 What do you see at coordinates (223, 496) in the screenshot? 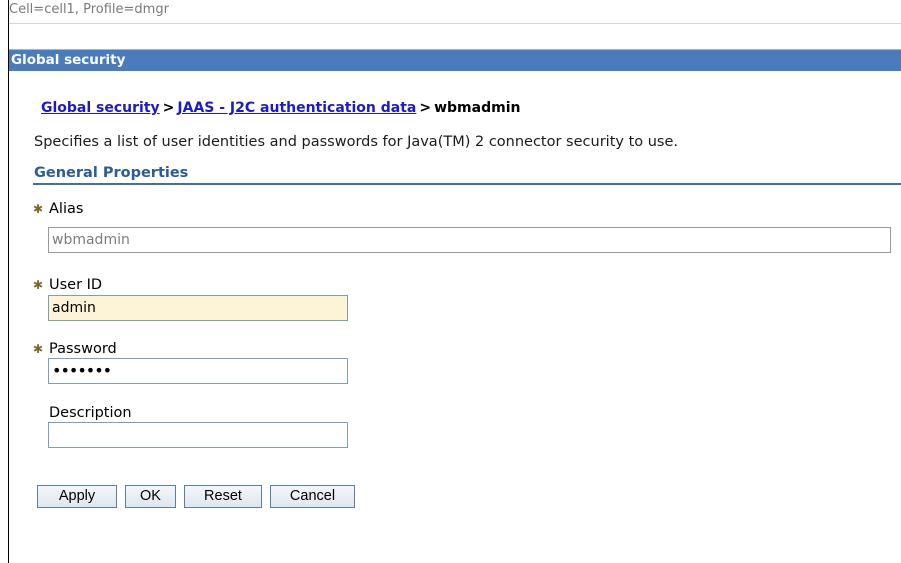
I see `reset-button: Reset` at bounding box center [223, 496].